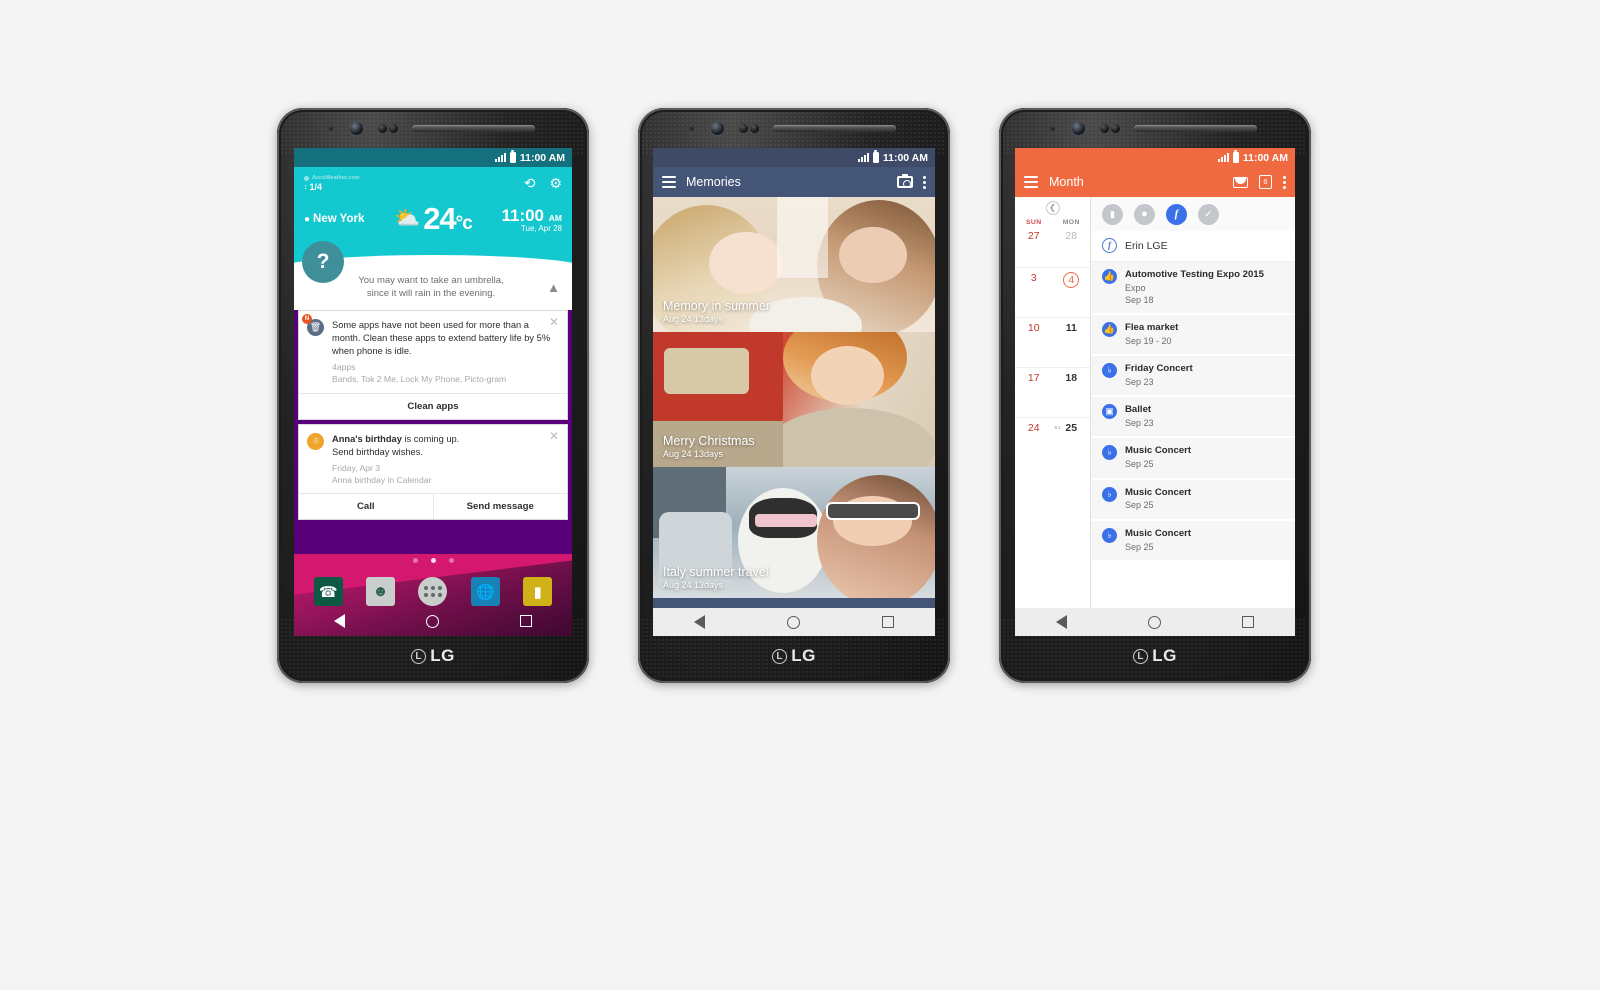 The image size is (1600, 990). Describe the element at coordinates (1109, 276) in the screenshot. I see `thumbs-up-icon: 👍` at that location.